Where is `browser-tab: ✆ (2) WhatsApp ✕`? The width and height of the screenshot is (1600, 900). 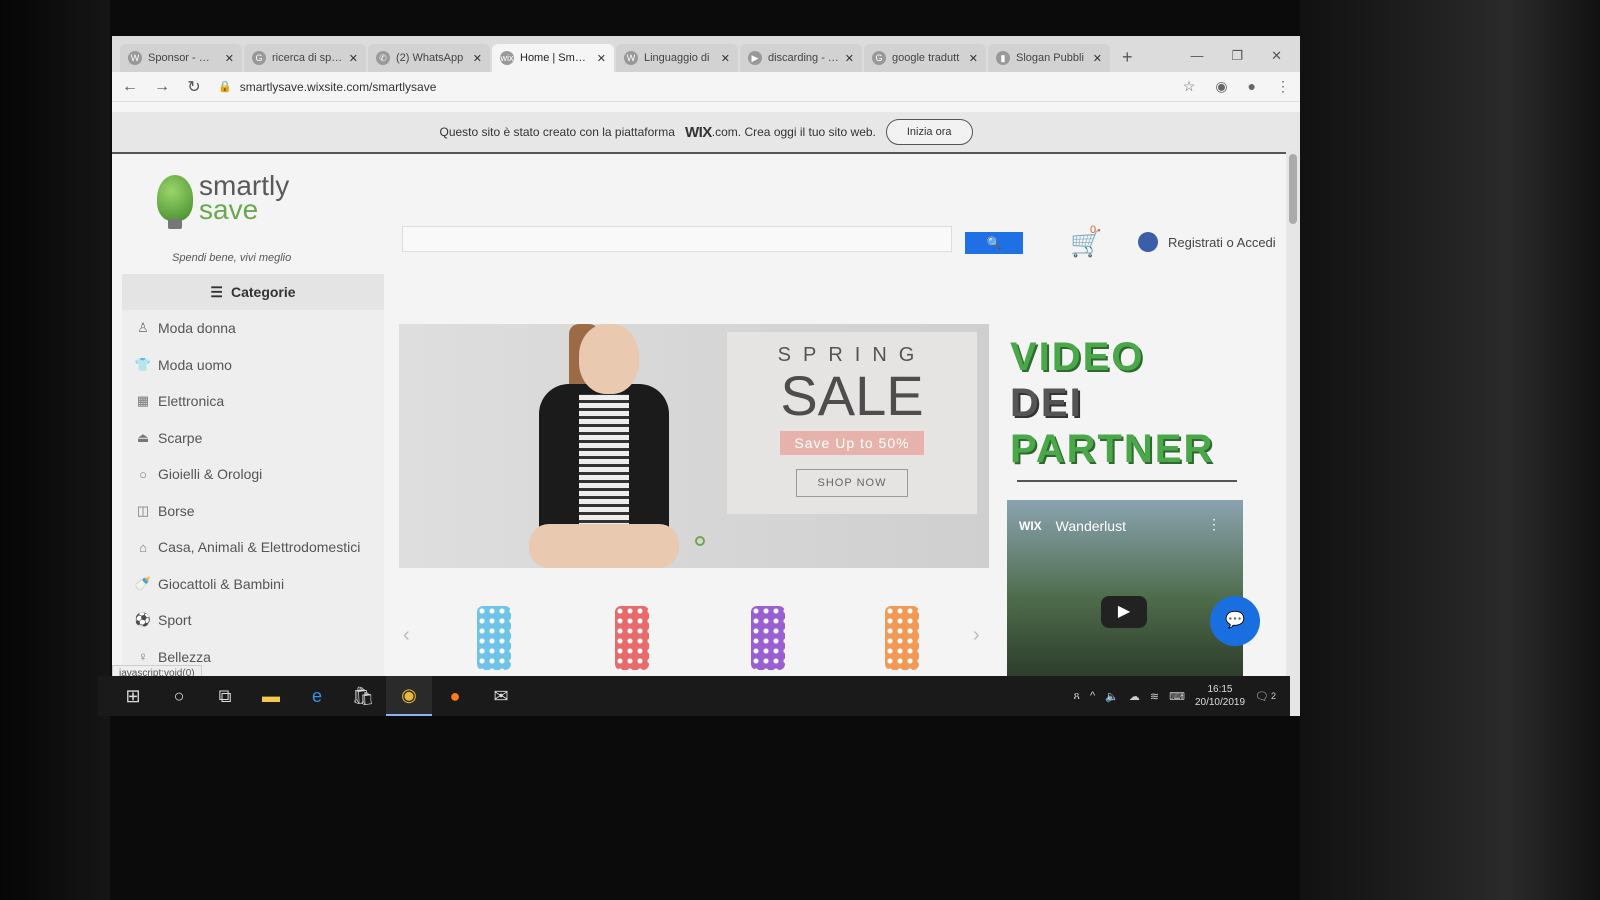
browser-tab: ✆ (2) WhatsApp ✕ is located at coordinates (429, 58).